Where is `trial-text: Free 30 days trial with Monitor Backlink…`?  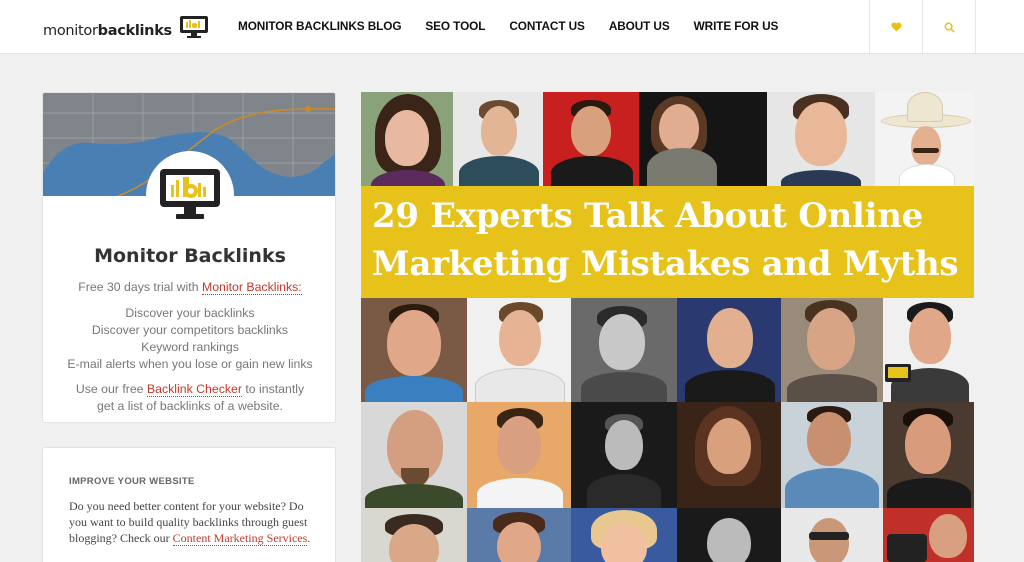 trial-text: Free 30 days trial with Monitor Backlink… is located at coordinates (190, 287).